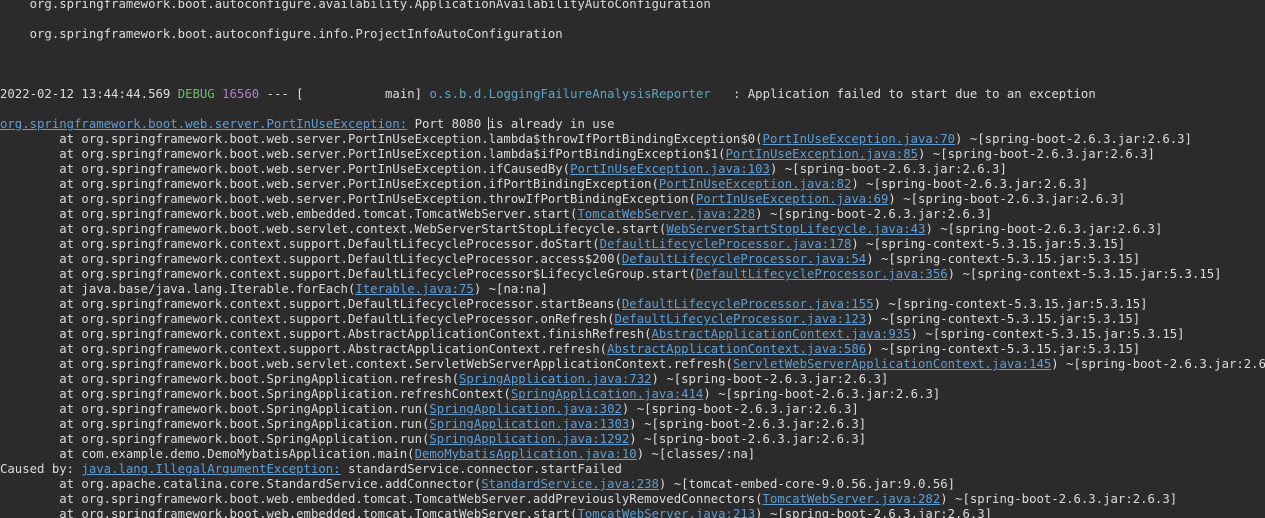 The width and height of the screenshot is (1265, 518). Describe the element at coordinates (529, 439) in the screenshot. I see `source-file-link: SpringApplication.java:1292` at that location.